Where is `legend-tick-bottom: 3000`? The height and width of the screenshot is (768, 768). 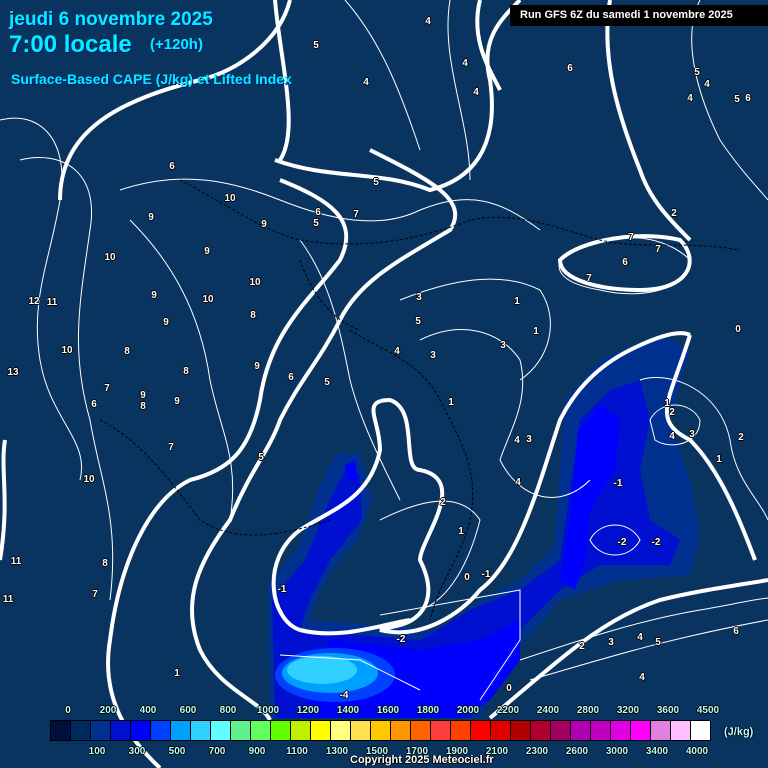 legend-tick-bottom: 3000 is located at coordinates (617, 751).